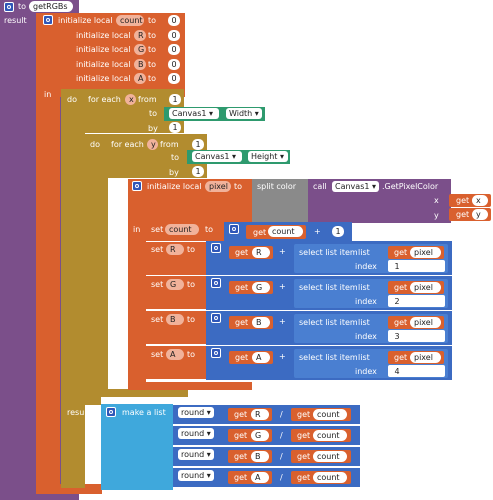 This screenshot has width=493, height=500. What do you see at coordinates (51, 6) in the screenshot?
I see `proc-name-field: getRGBs` at bounding box center [51, 6].